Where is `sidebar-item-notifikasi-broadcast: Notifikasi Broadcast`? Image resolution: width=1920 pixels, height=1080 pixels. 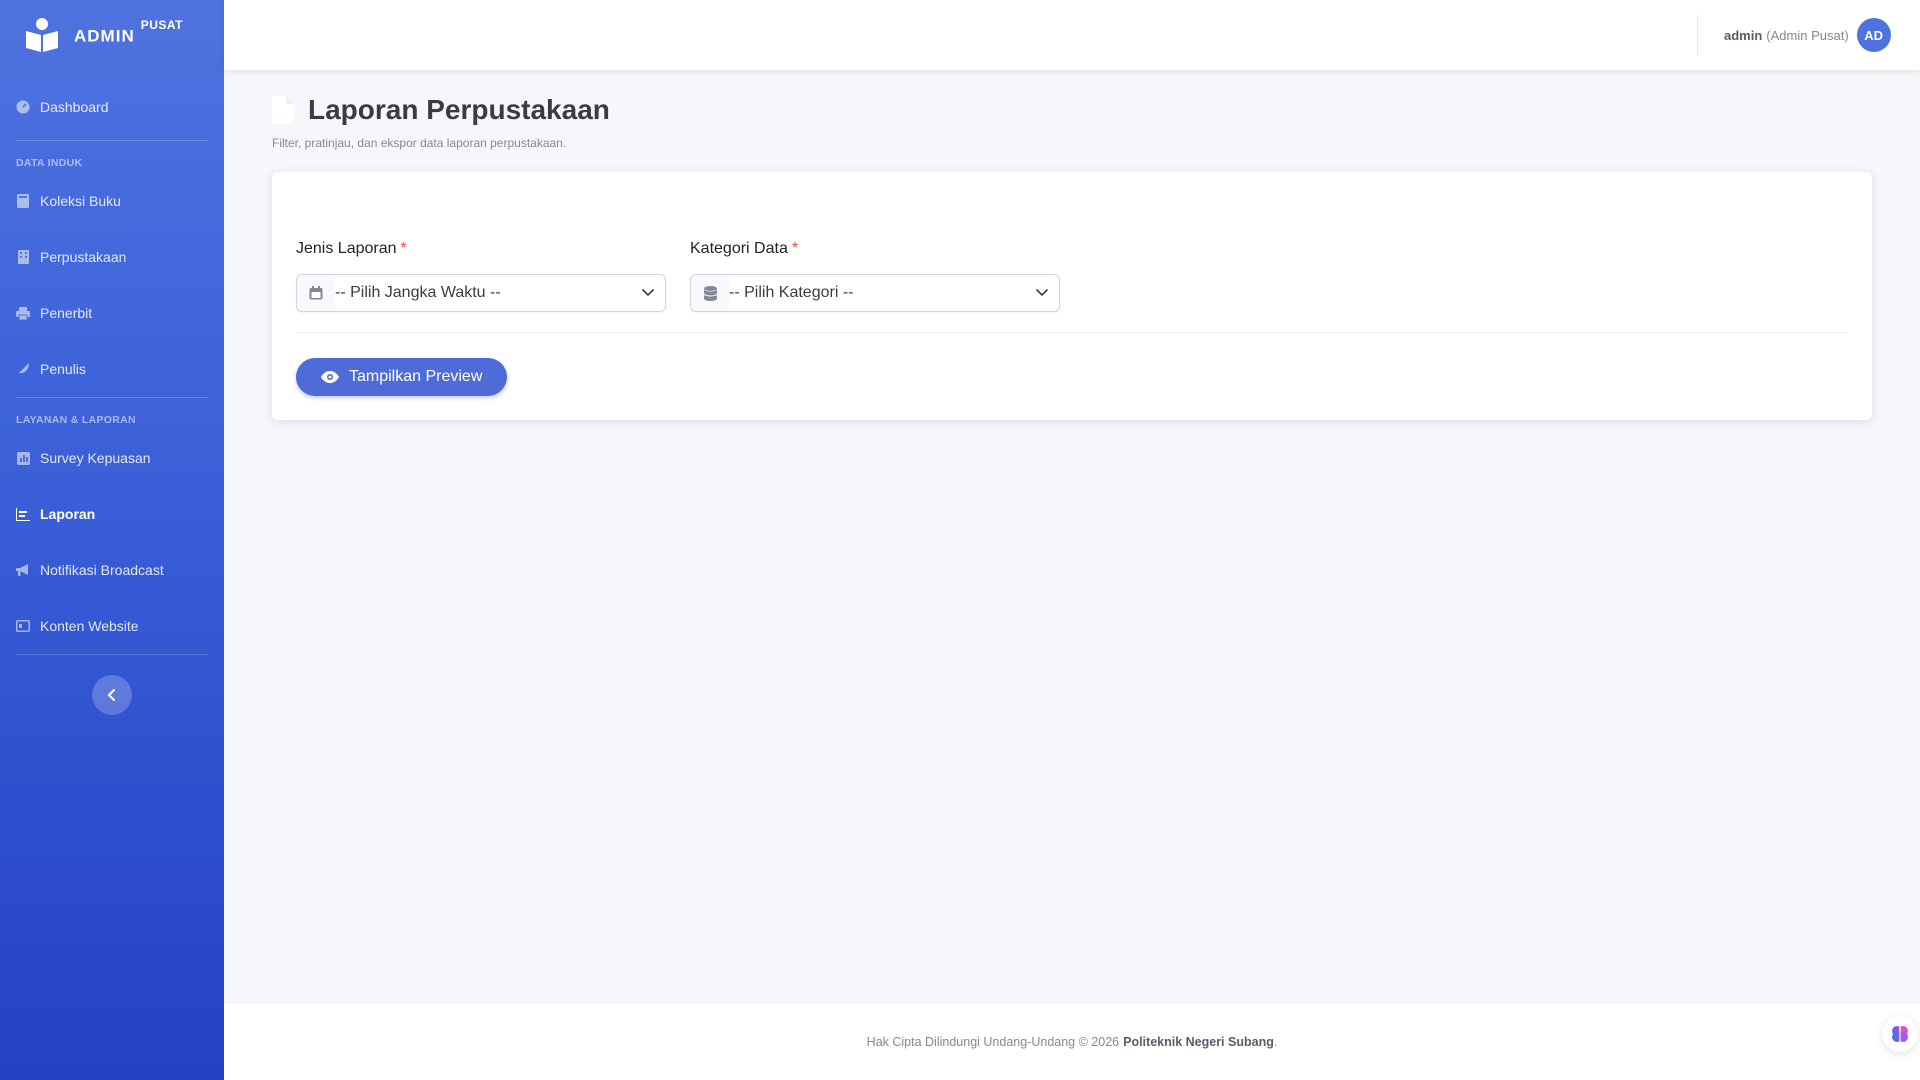
sidebar-item-notifikasi-broadcast: Notifikasi Broadcast is located at coordinates (112, 570).